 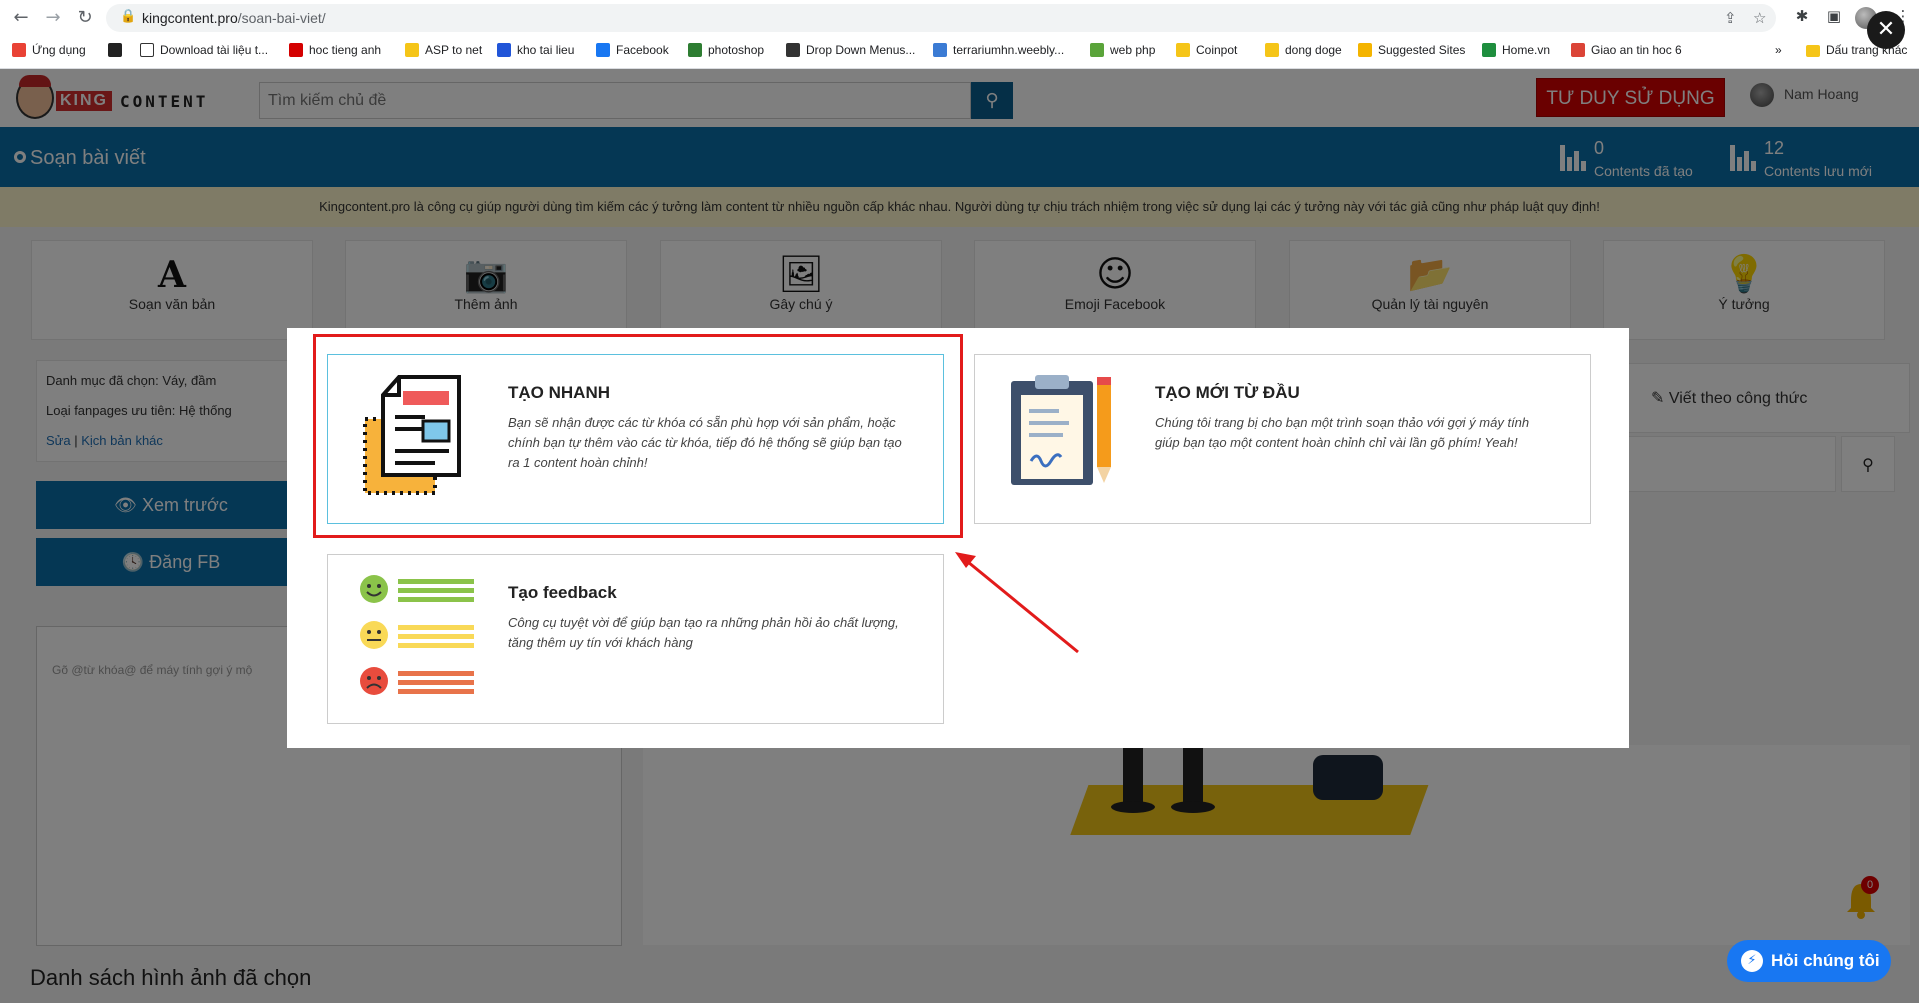 I want to click on bookmark-item: Ứng dụng, so click(x=49, y=50).